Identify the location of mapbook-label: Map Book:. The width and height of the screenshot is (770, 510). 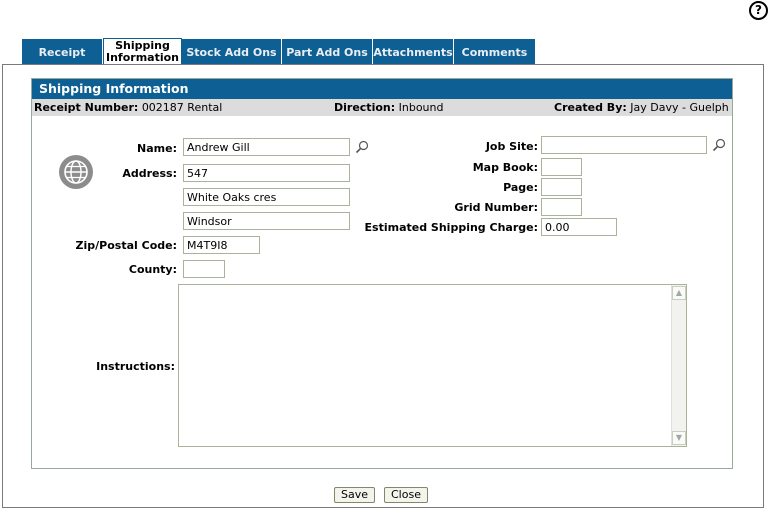
(505, 167).